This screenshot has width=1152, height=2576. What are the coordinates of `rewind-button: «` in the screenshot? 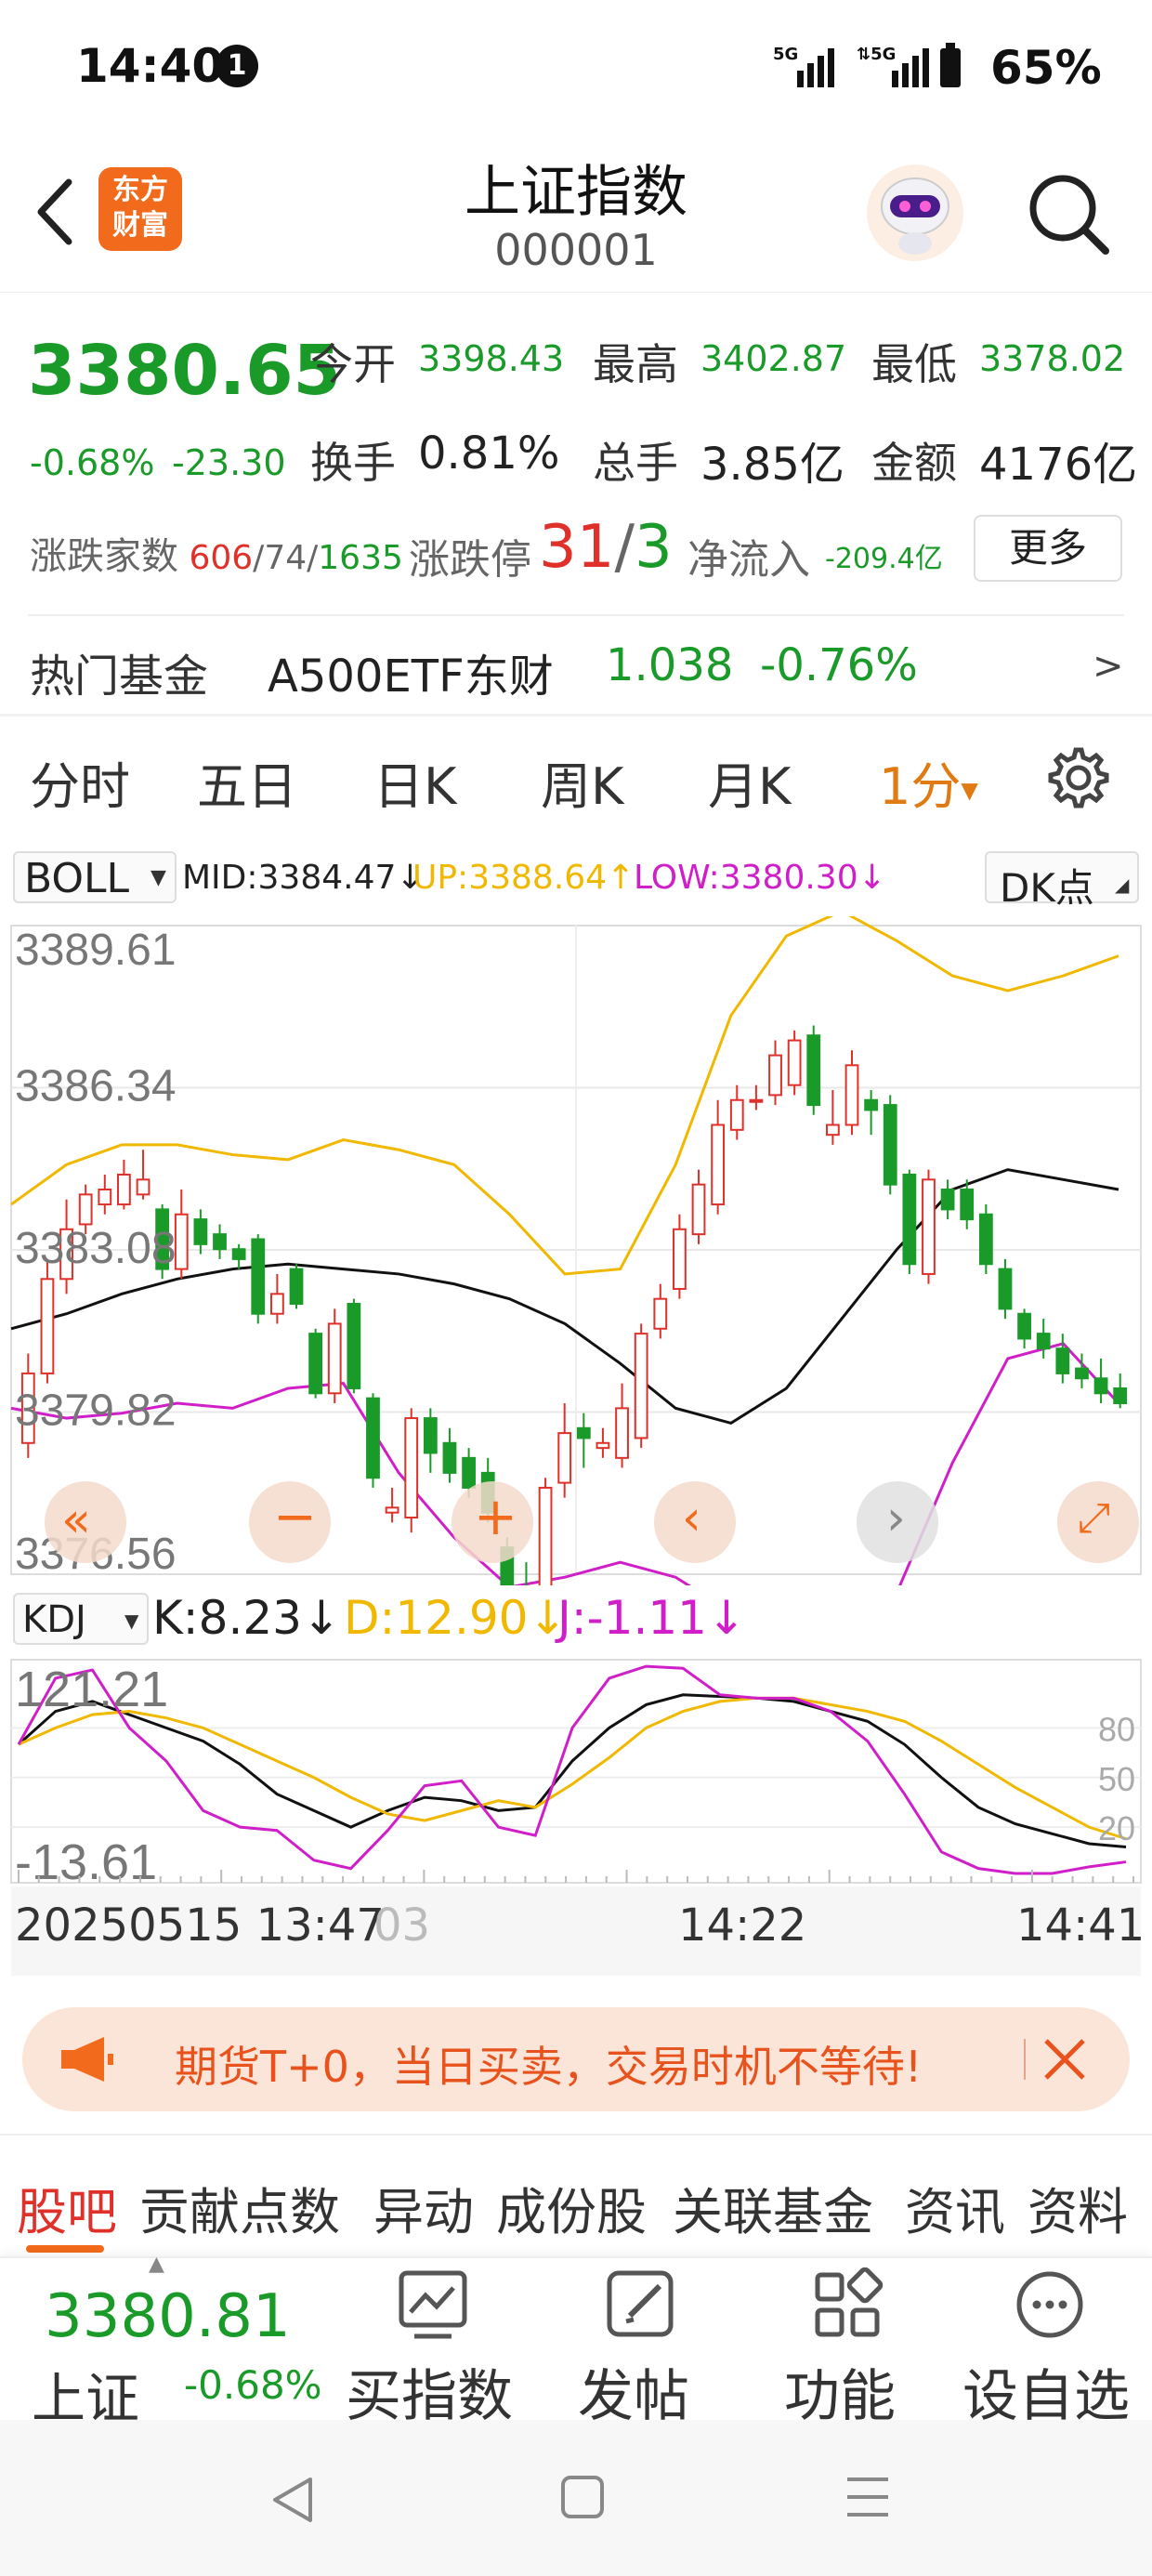 It's located at (85, 1522).